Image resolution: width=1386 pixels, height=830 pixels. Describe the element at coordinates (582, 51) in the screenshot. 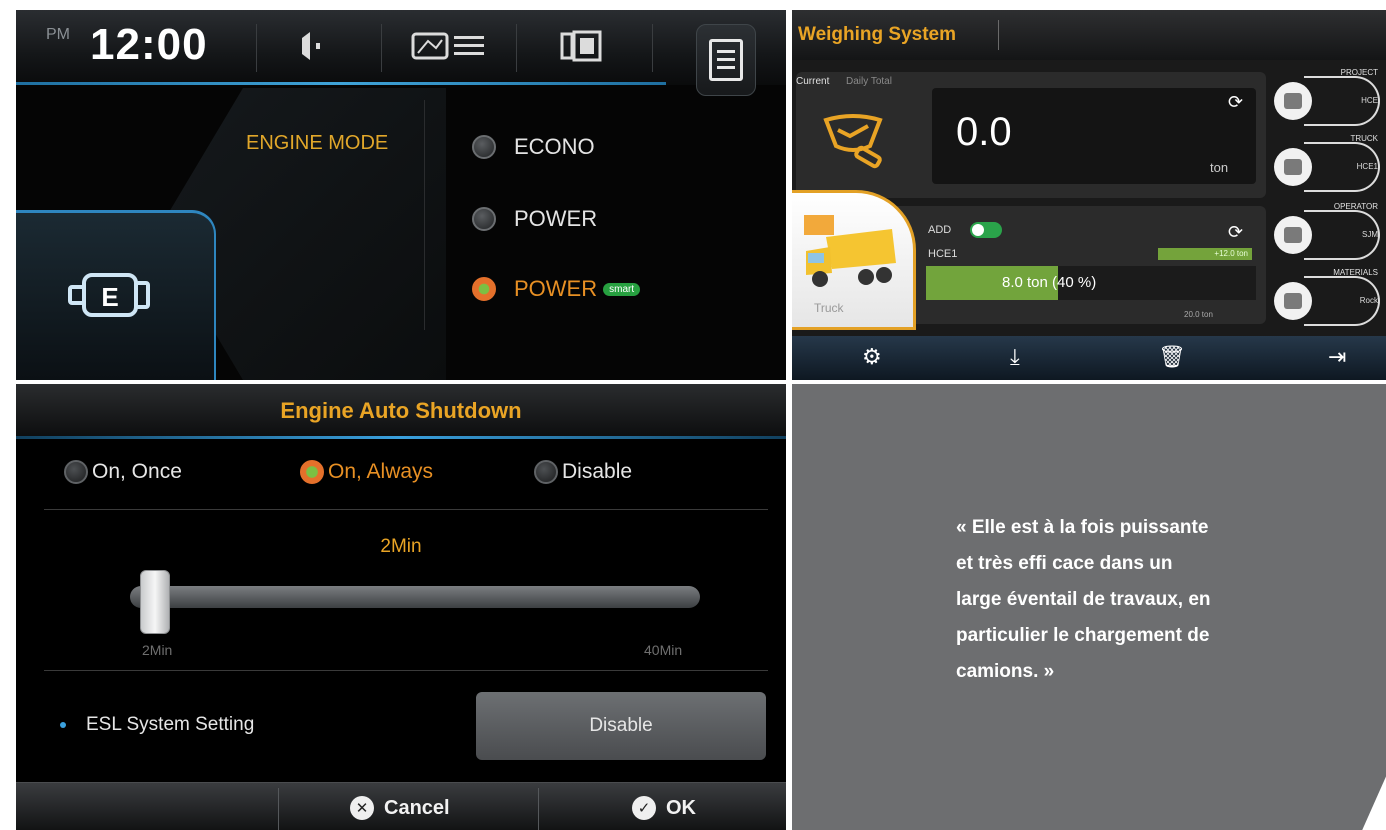

I see `split-screen-icon` at that location.